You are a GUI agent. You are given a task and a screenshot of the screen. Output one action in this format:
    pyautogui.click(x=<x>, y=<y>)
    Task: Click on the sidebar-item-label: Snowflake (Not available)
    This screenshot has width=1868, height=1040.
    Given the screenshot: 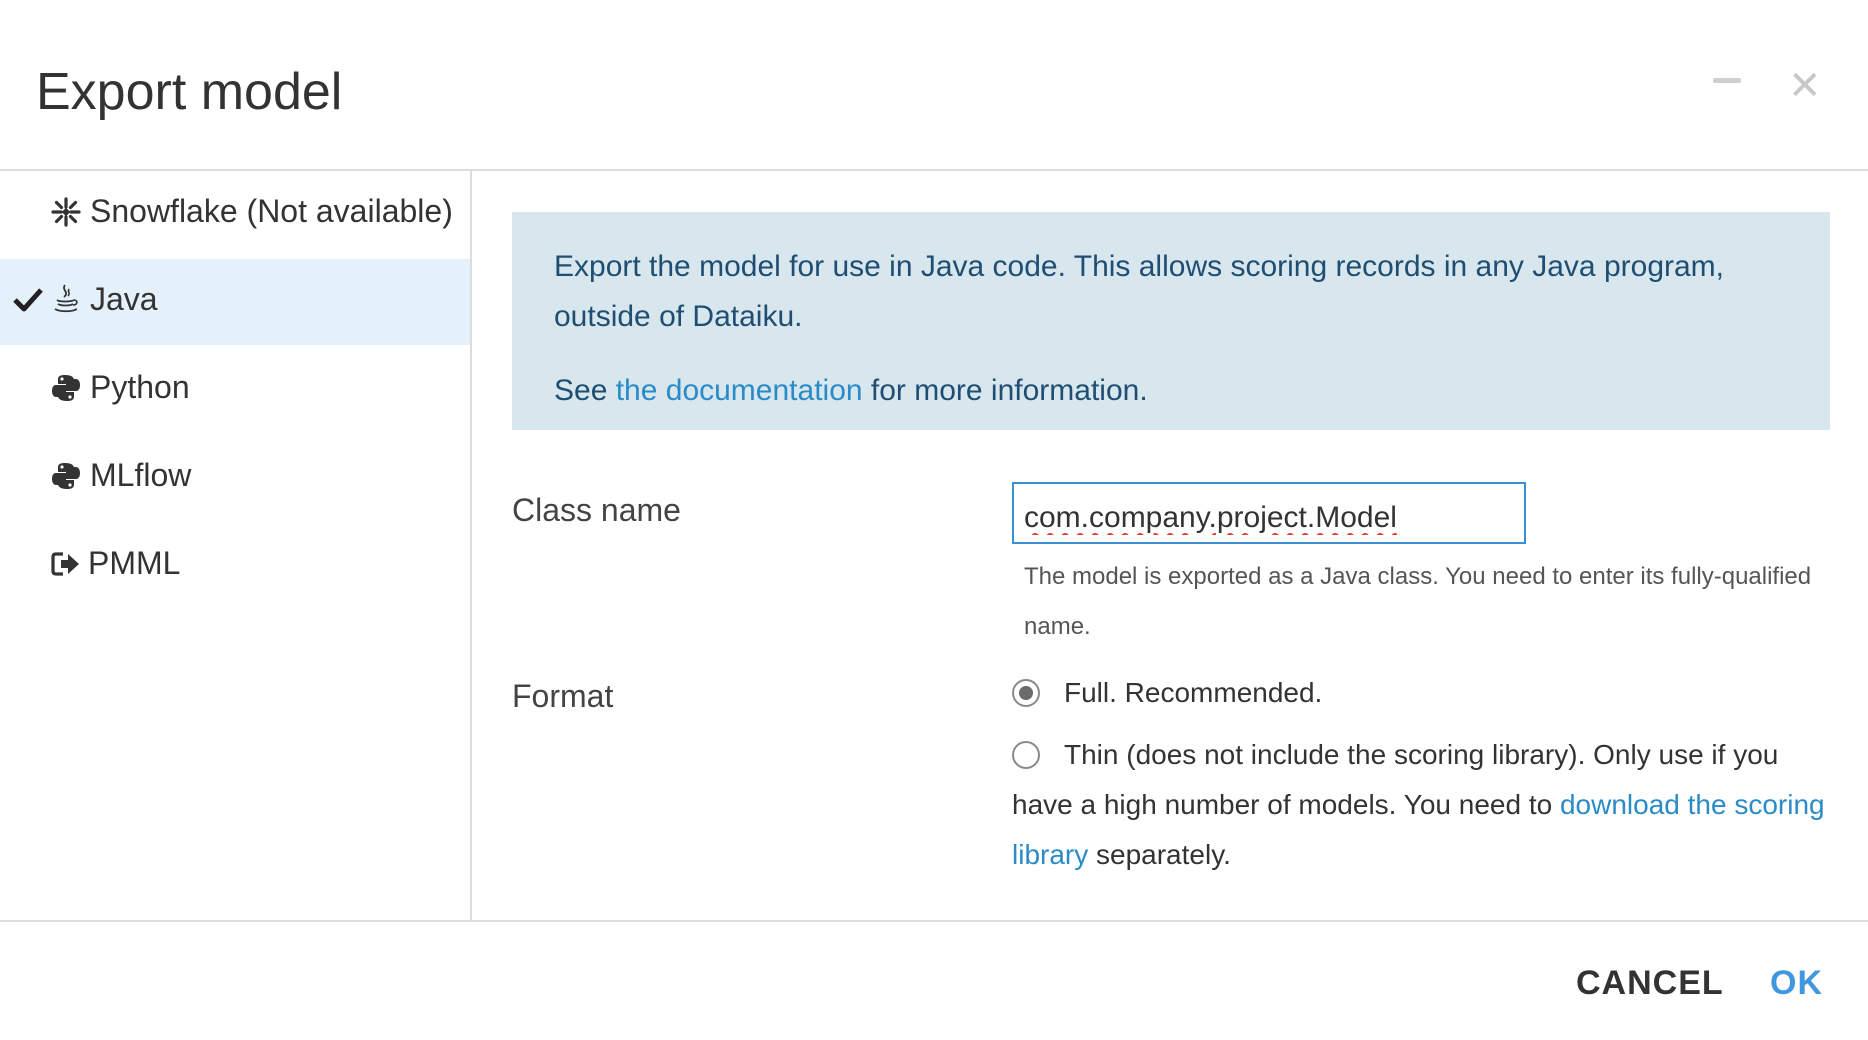 What is the action you would take?
    pyautogui.click(x=271, y=211)
    